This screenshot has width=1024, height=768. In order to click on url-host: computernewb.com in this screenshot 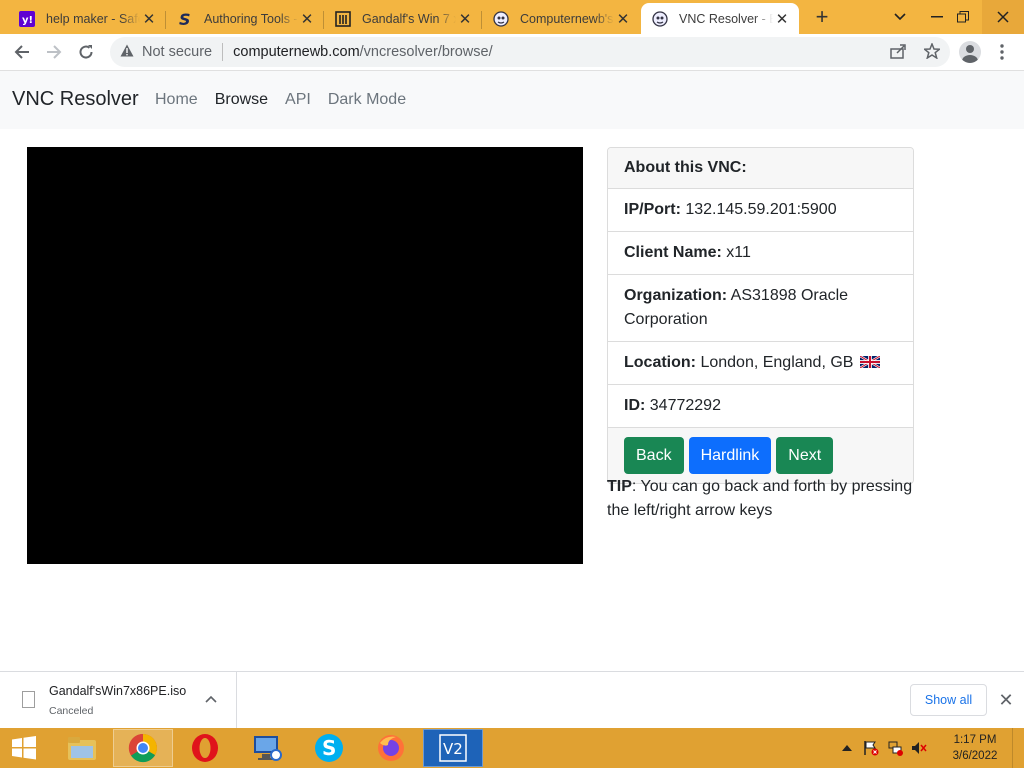, I will do `click(296, 52)`.